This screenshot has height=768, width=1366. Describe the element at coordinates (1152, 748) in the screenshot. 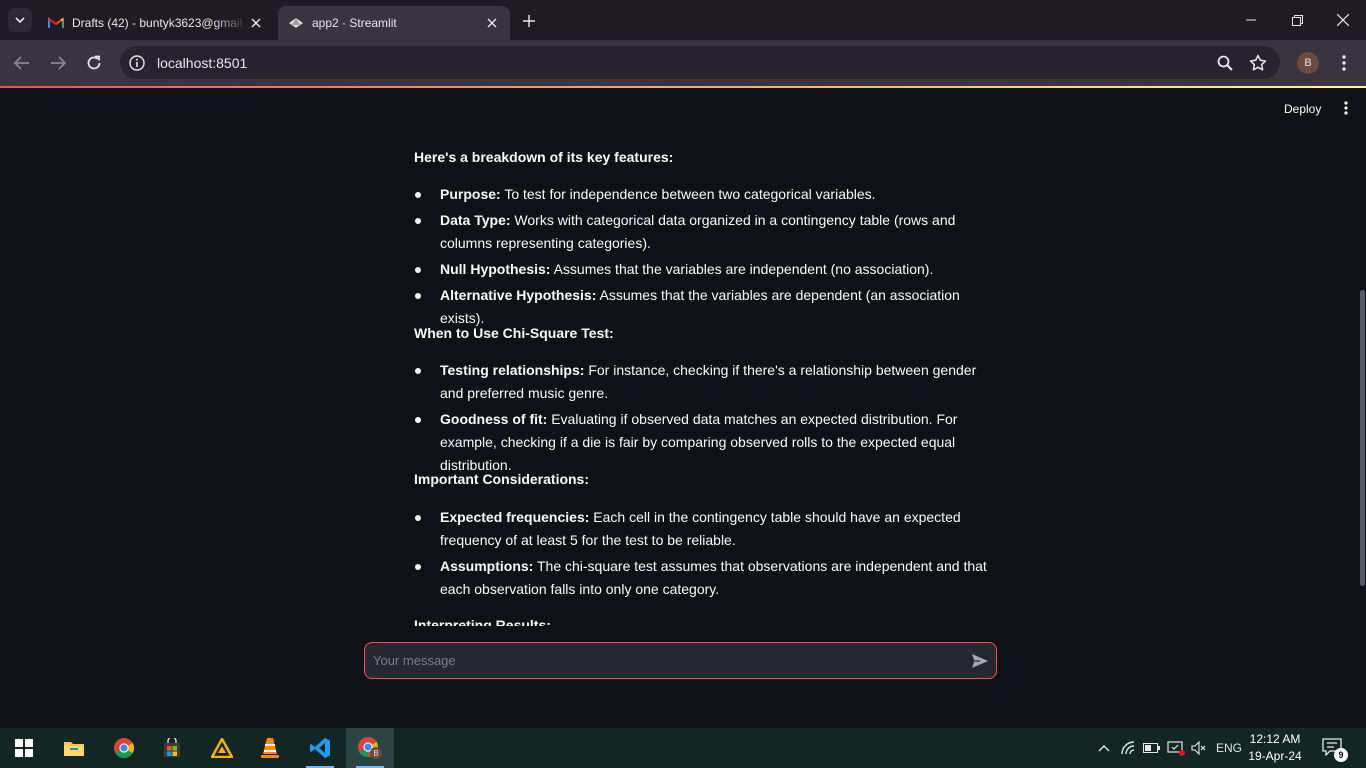

I see `battery-icon` at that location.